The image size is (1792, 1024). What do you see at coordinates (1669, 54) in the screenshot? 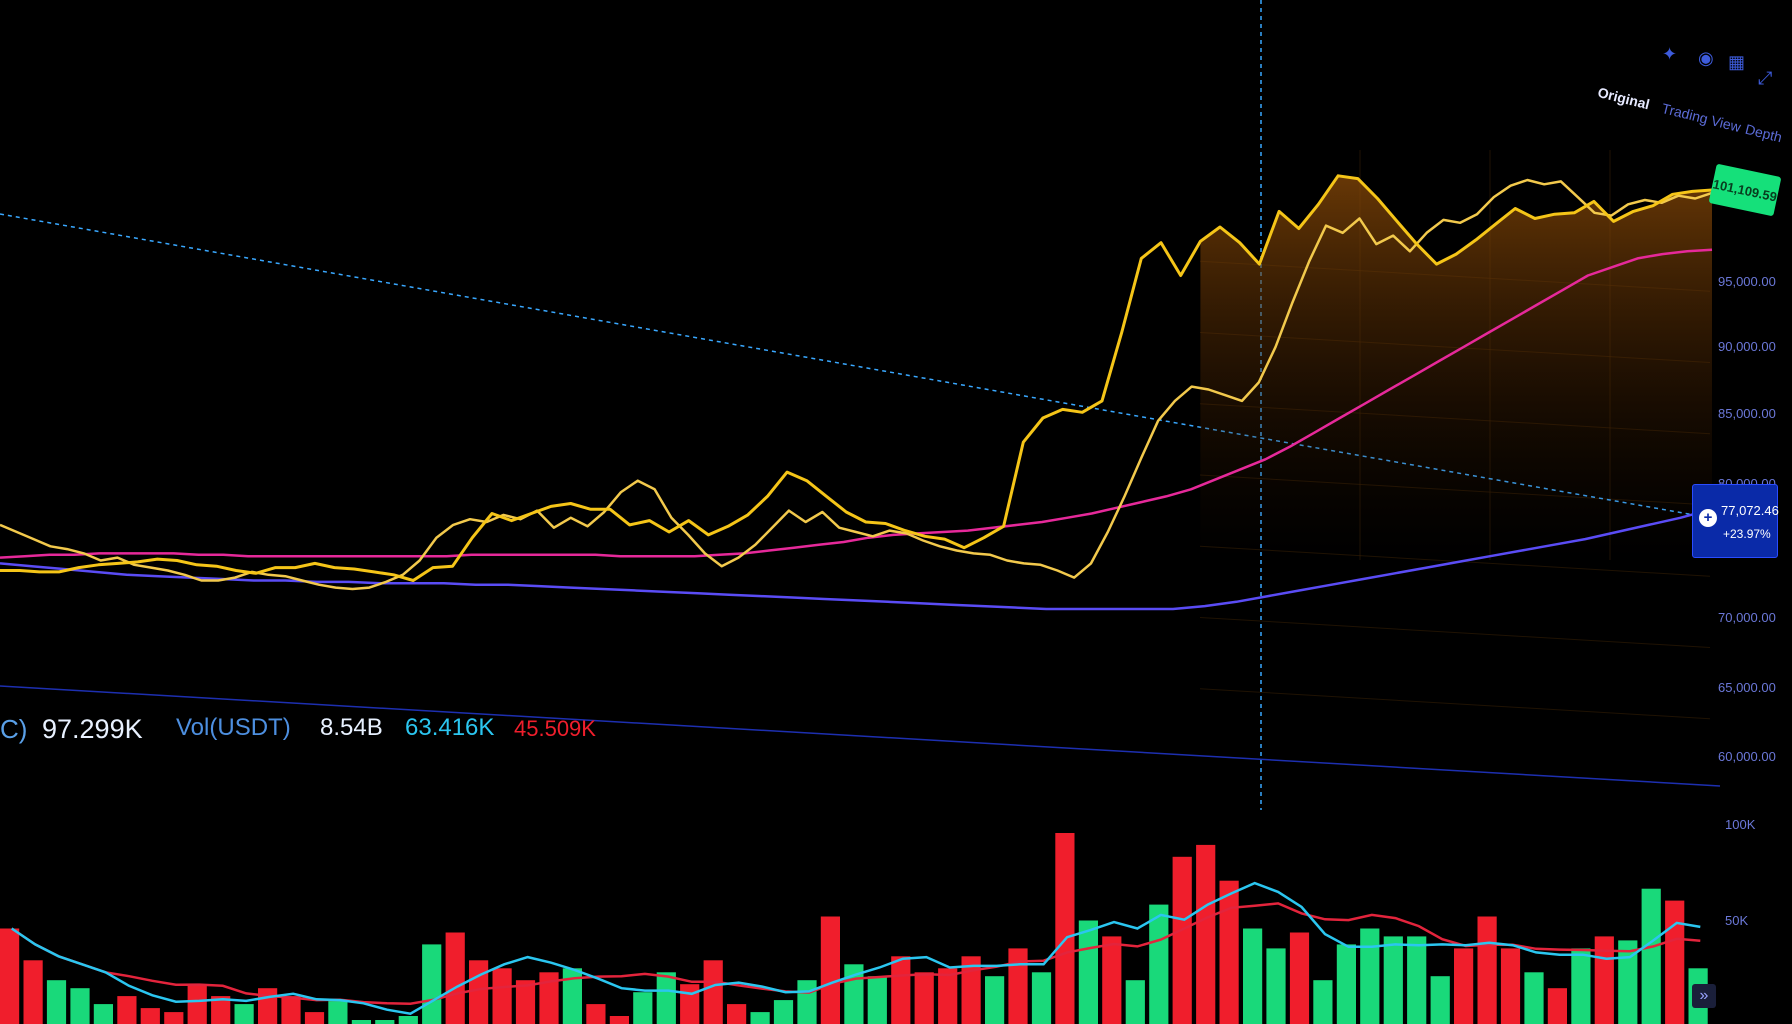
I see `magic-wand-icon: ✦` at bounding box center [1669, 54].